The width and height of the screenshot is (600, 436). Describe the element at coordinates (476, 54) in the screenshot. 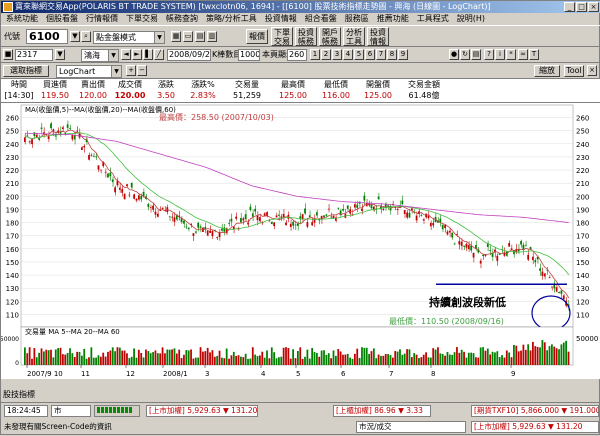

I see `print-icon: ▤` at that location.